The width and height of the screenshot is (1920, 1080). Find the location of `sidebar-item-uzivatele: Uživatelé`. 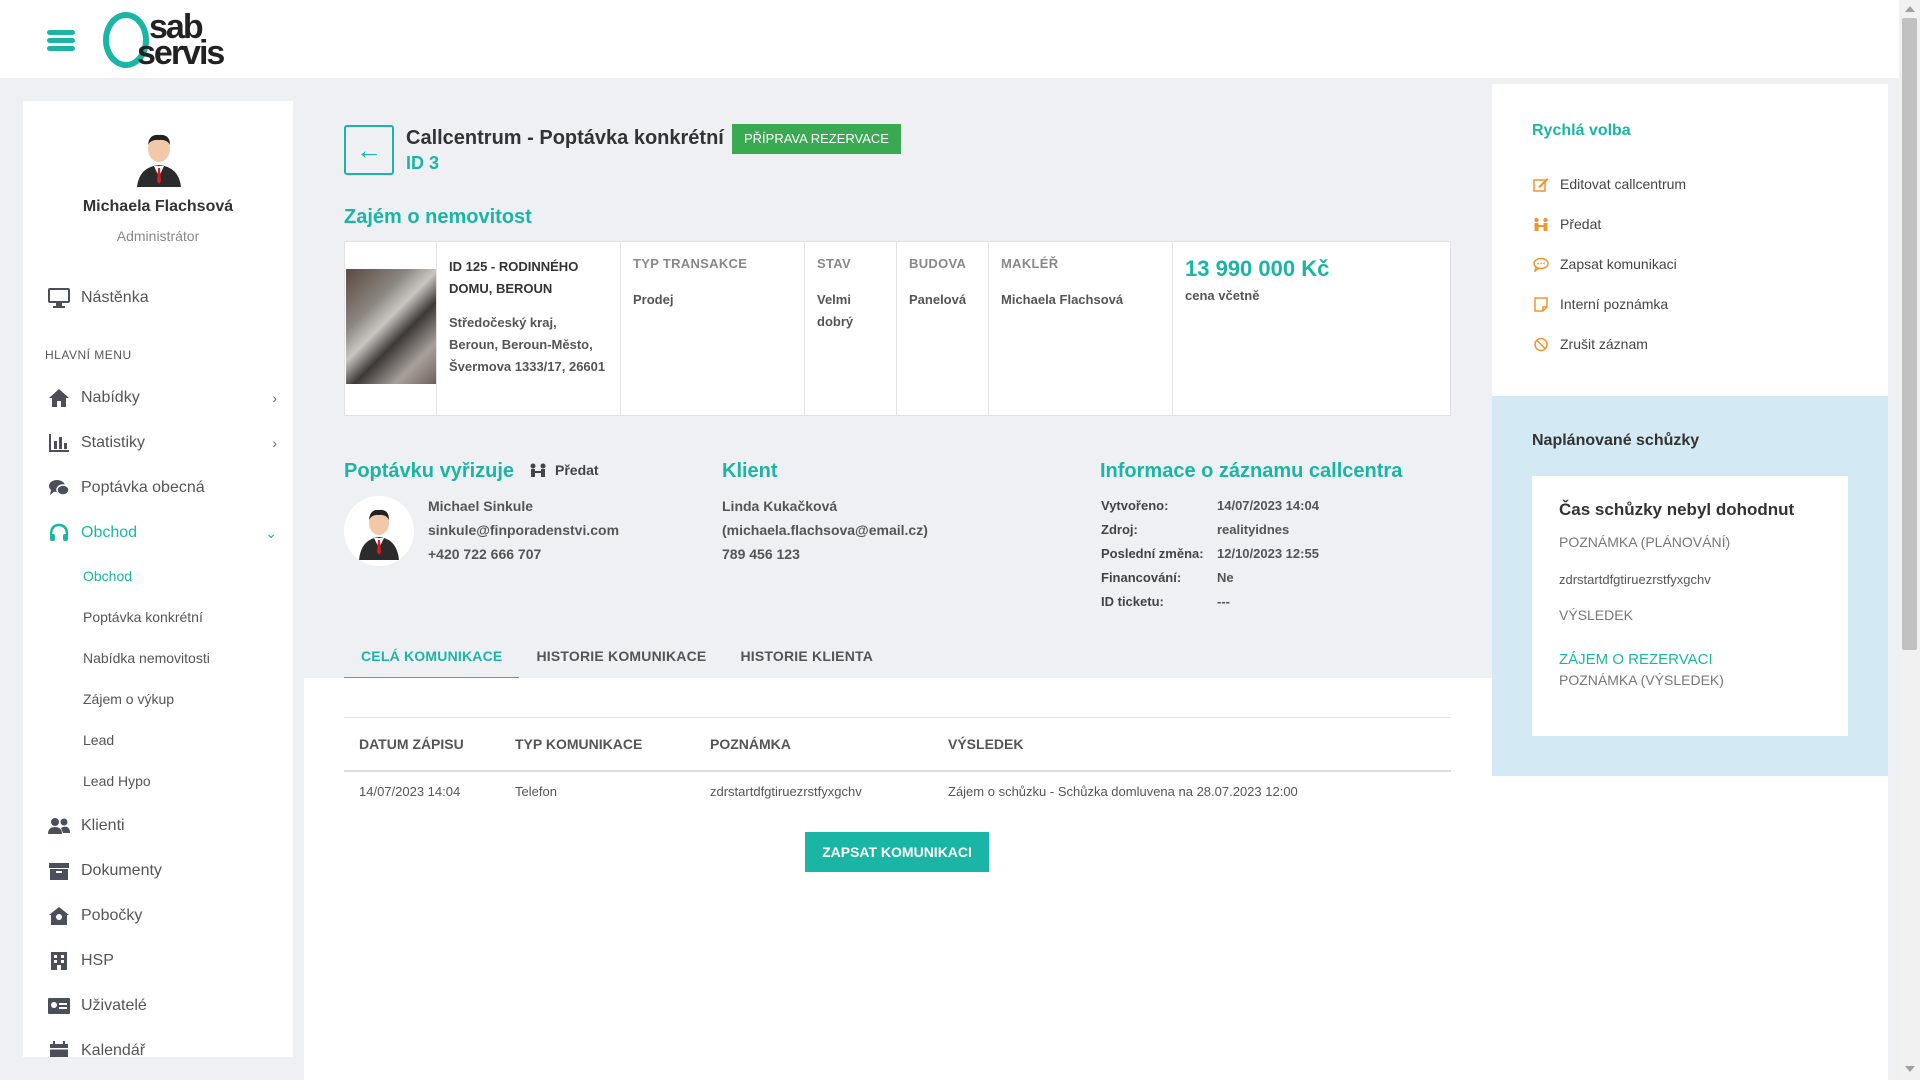

sidebar-item-uzivatele: Uživatelé is located at coordinates (162, 1006).